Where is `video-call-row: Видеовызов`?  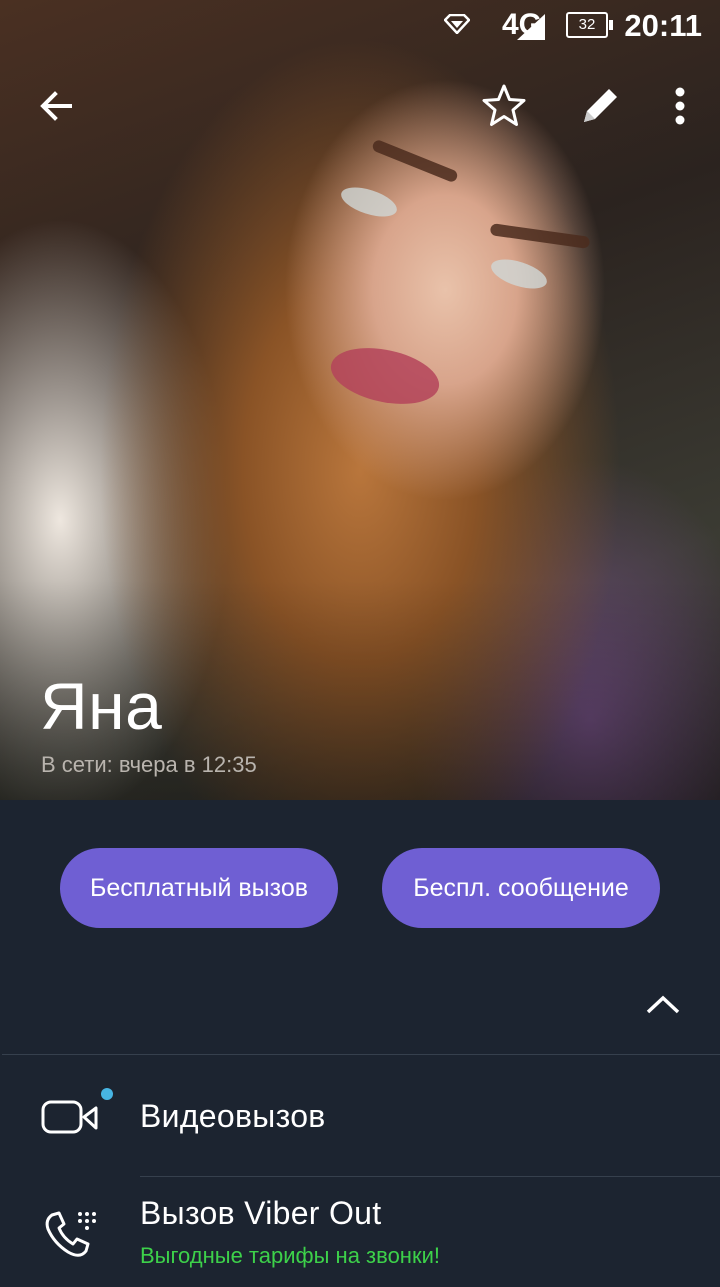
video-call-row: Видеовызов is located at coordinates (360, 1117).